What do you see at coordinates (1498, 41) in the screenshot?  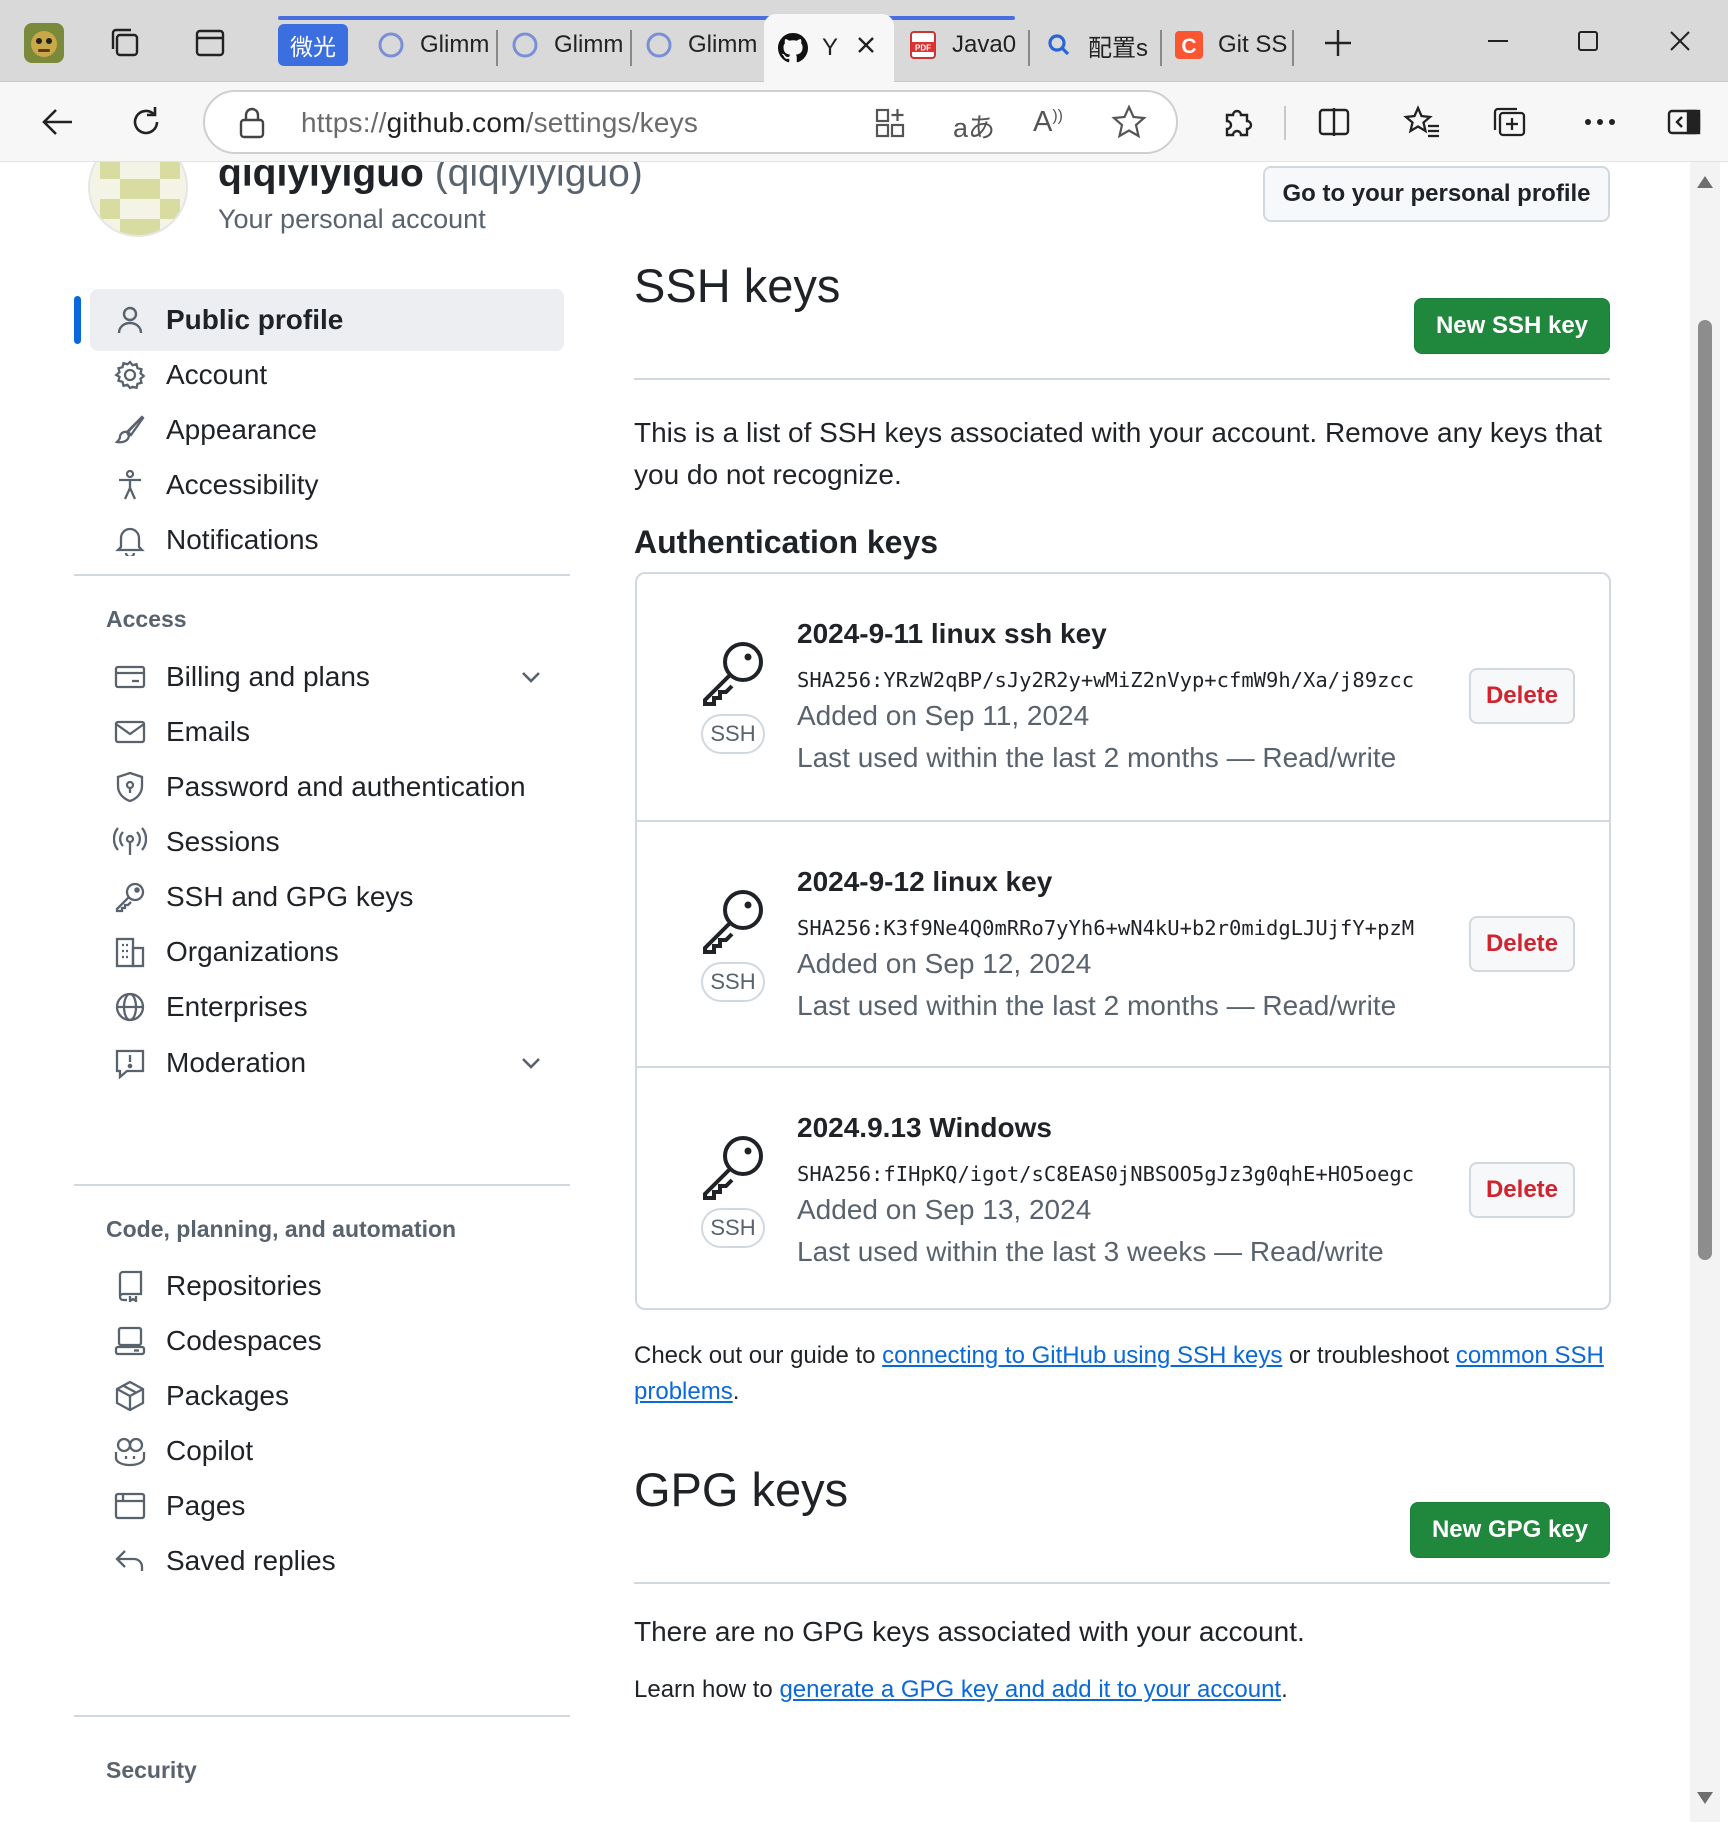 I see `minimize-icon` at bounding box center [1498, 41].